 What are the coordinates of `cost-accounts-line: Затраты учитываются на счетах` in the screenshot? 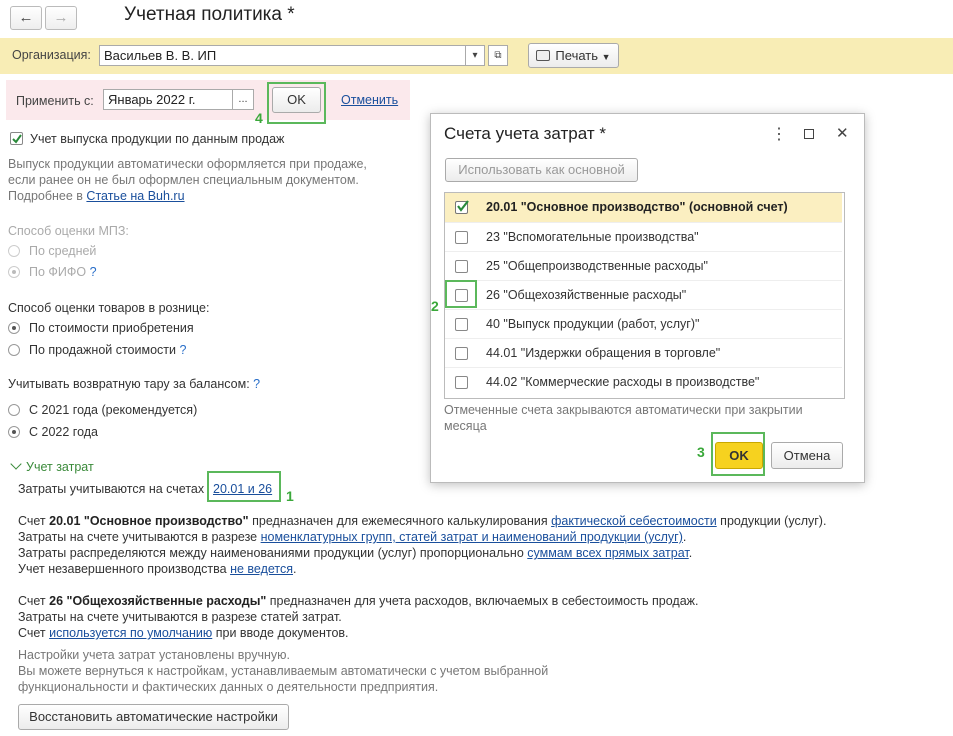 It's located at (111, 489).